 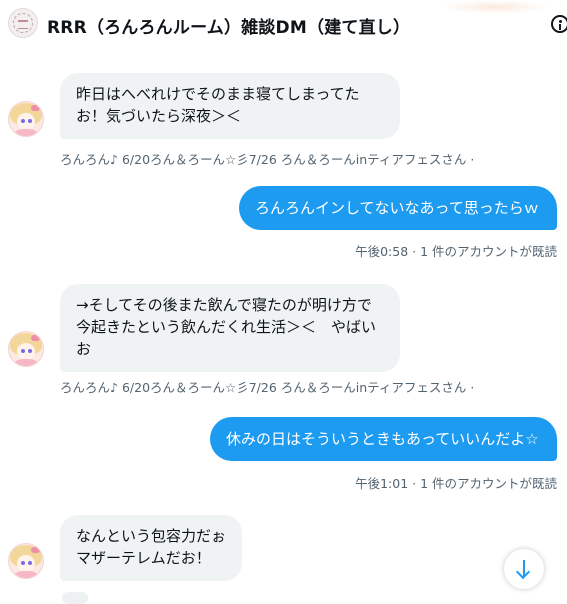 What do you see at coordinates (456, 482) in the screenshot?
I see `message-timestamp: 午後1:01 · 1 件のアカウントが既読` at bounding box center [456, 482].